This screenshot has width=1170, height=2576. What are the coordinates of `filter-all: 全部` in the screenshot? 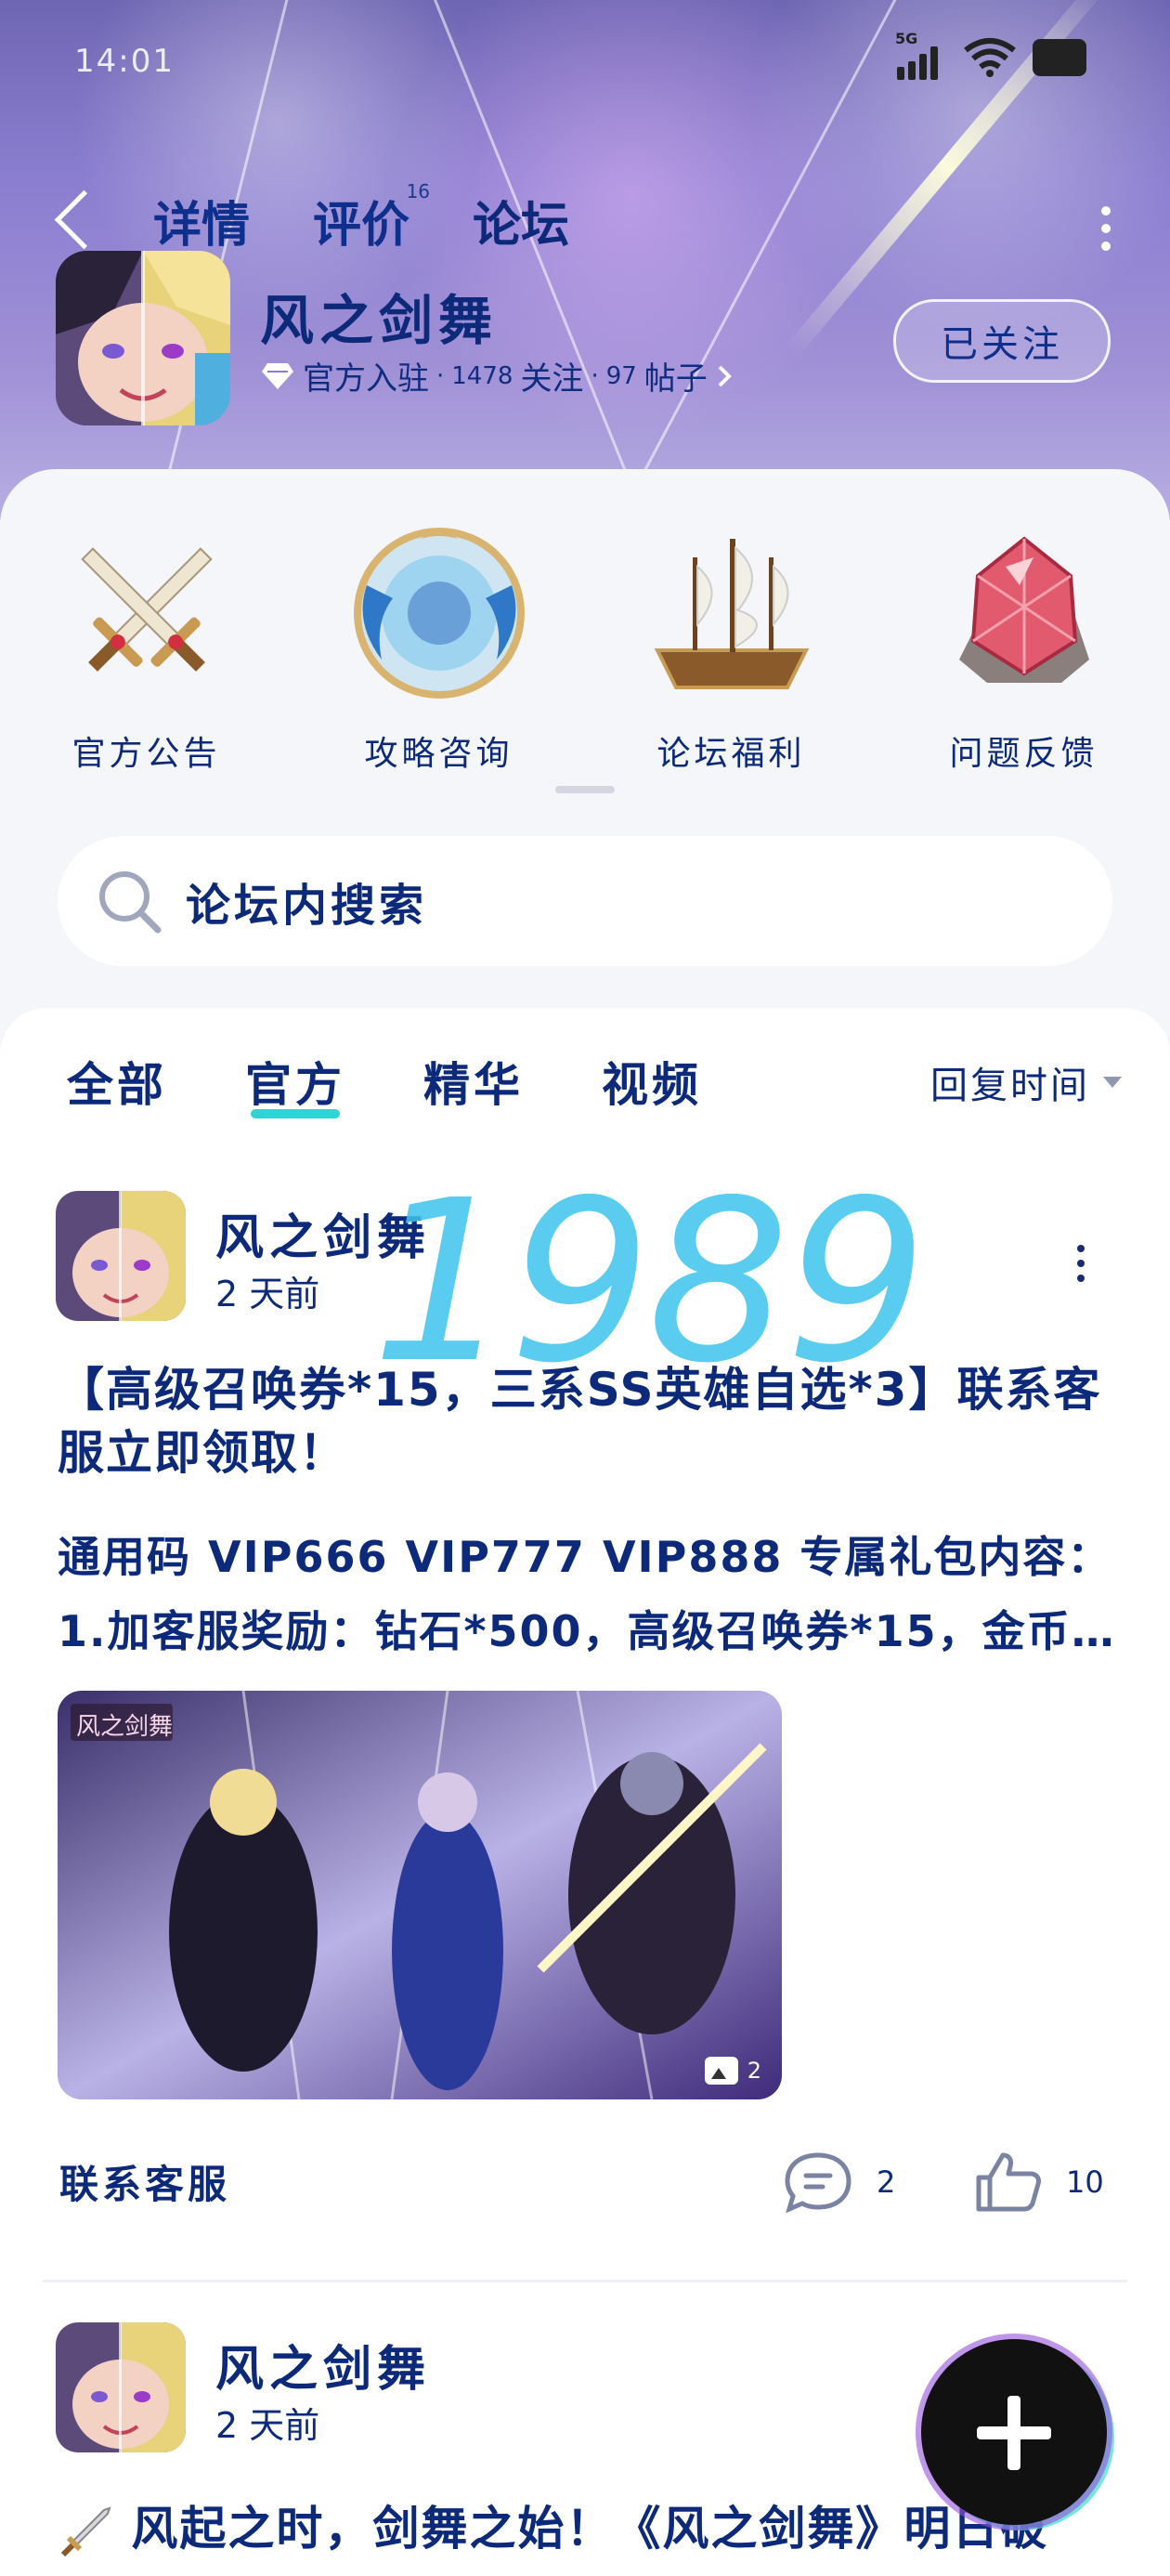 It's located at (117, 1081).